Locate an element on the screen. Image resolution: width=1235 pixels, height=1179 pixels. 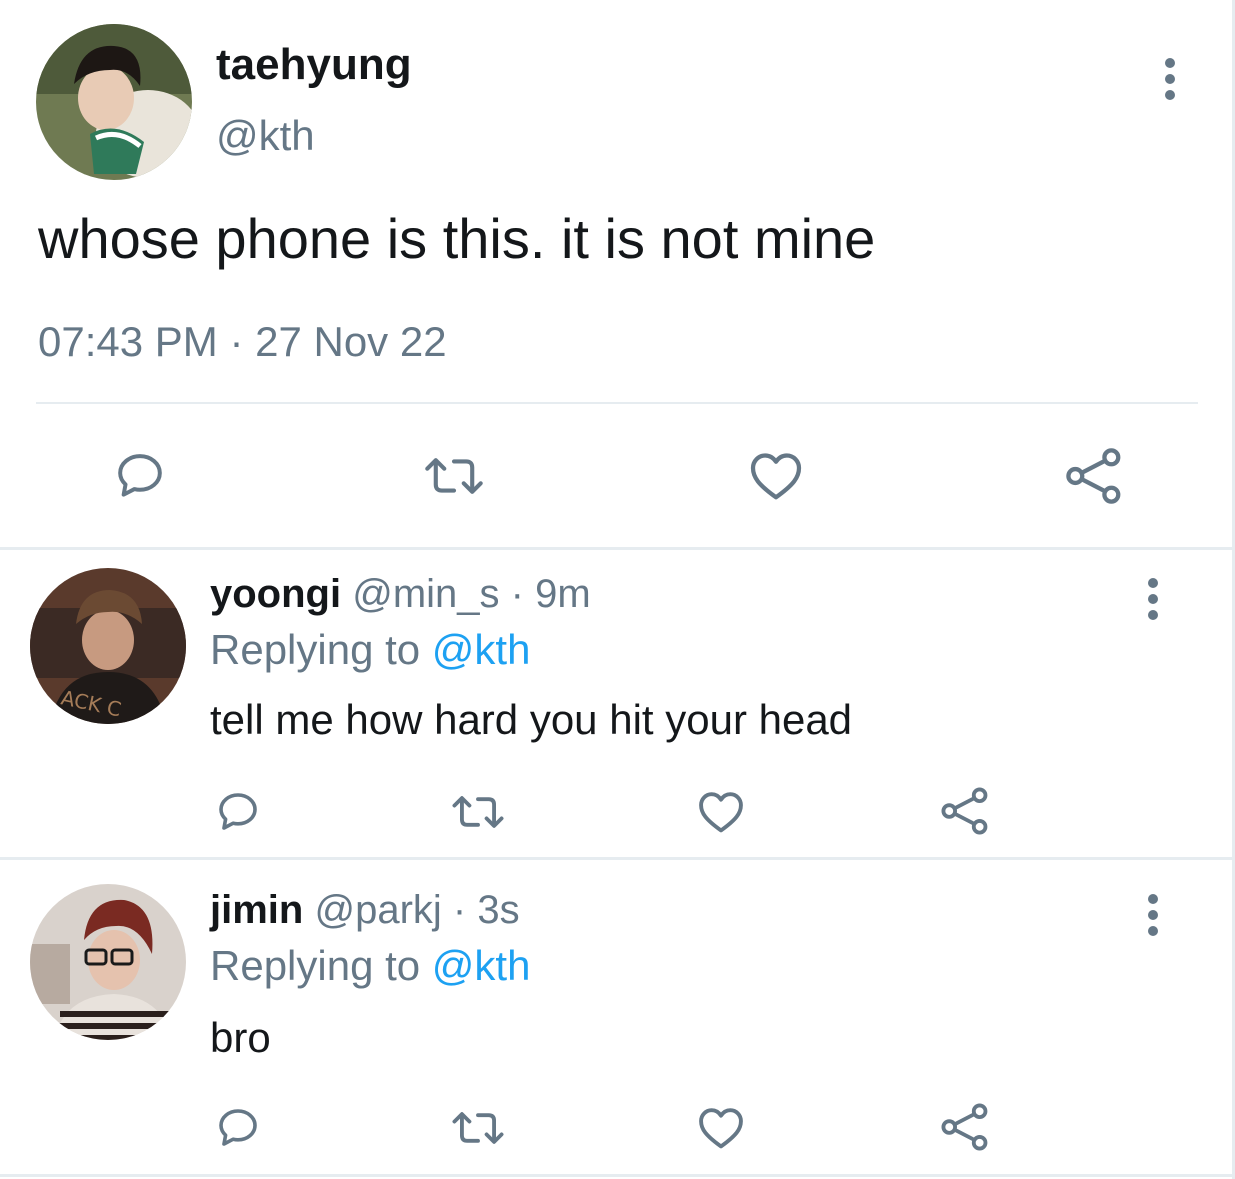
main-author-handle: @kth is located at coordinates (265, 136).